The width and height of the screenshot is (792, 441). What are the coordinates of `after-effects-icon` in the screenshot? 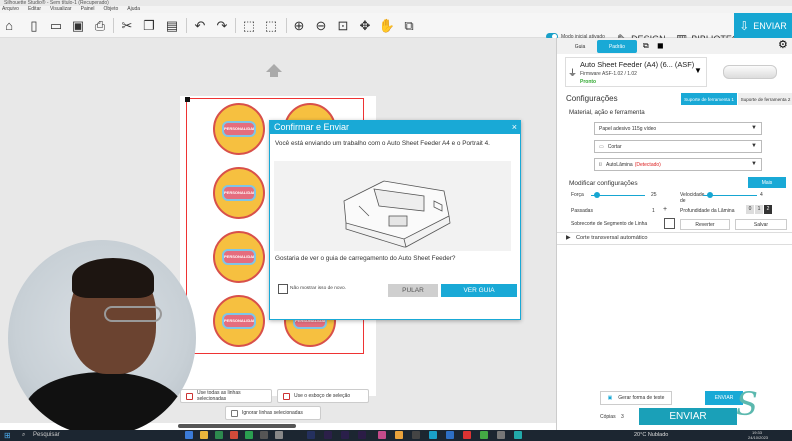 It's located at (328, 435).